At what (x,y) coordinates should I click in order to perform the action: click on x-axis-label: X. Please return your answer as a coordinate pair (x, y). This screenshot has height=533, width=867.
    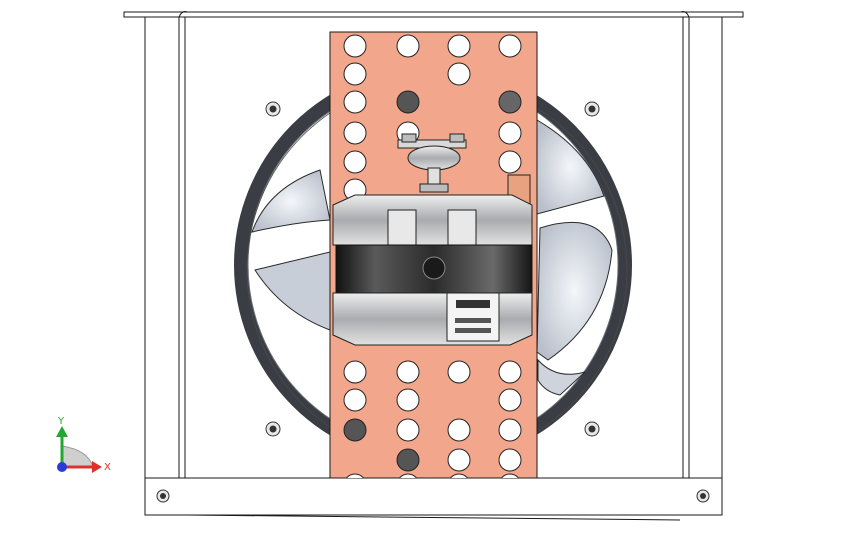
    Looking at the image, I should click on (107, 467).